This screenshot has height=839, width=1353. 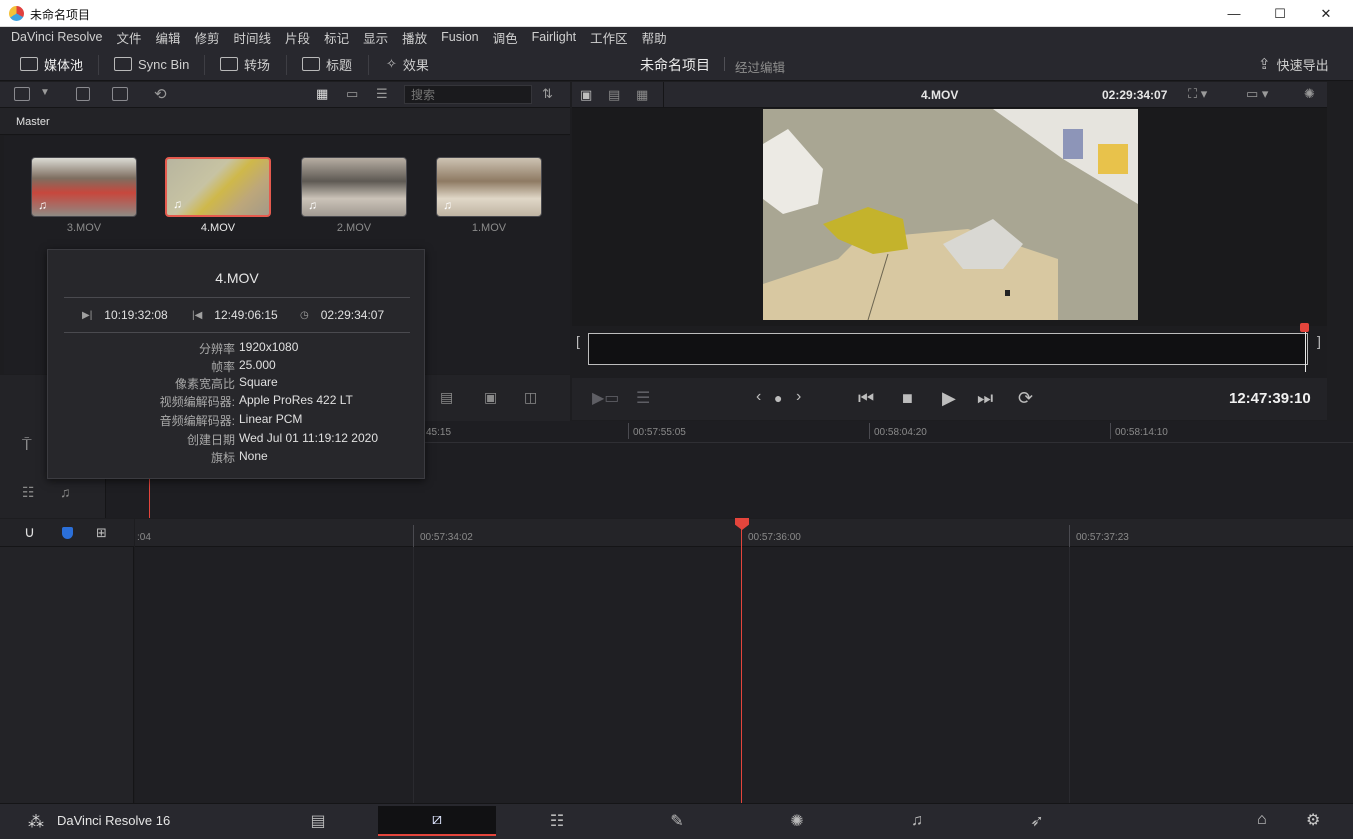 What do you see at coordinates (336, 37) in the screenshot?
I see `menu-mark: 标记` at bounding box center [336, 37].